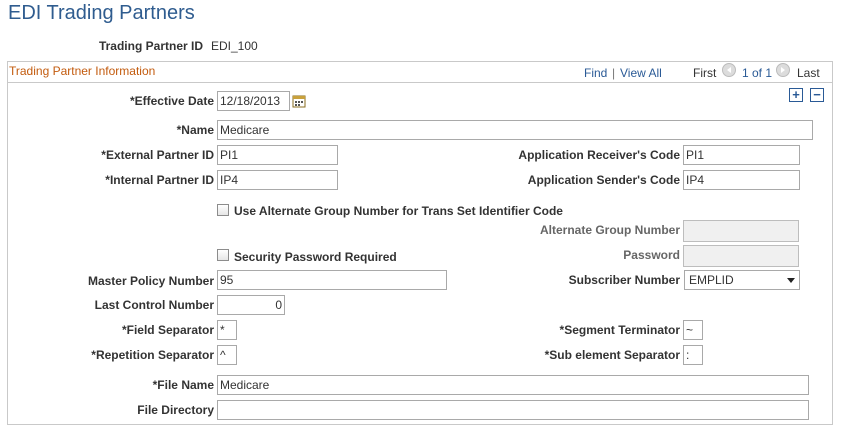 Image resolution: width=841 pixels, height=432 pixels. I want to click on page-title: EDI Trading Partners, so click(101, 13).